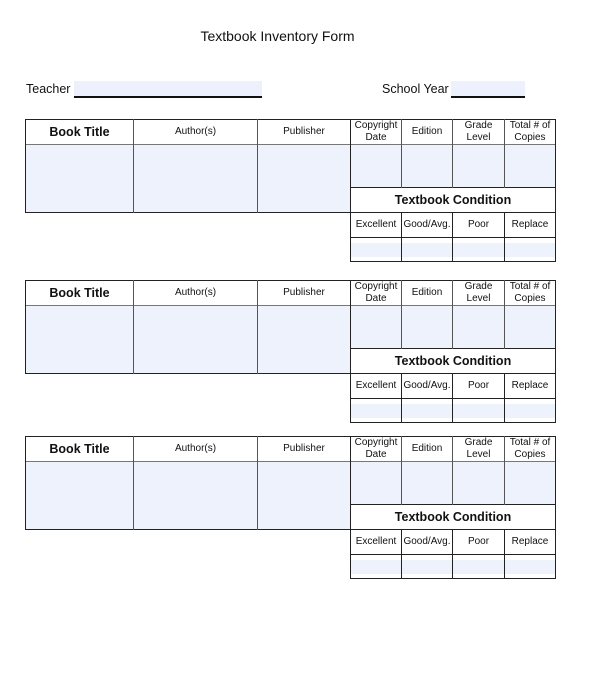 Image resolution: width=589 pixels, height=673 pixels. I want to click on form-title: Textbook Inventory Form, so click(277, 36).